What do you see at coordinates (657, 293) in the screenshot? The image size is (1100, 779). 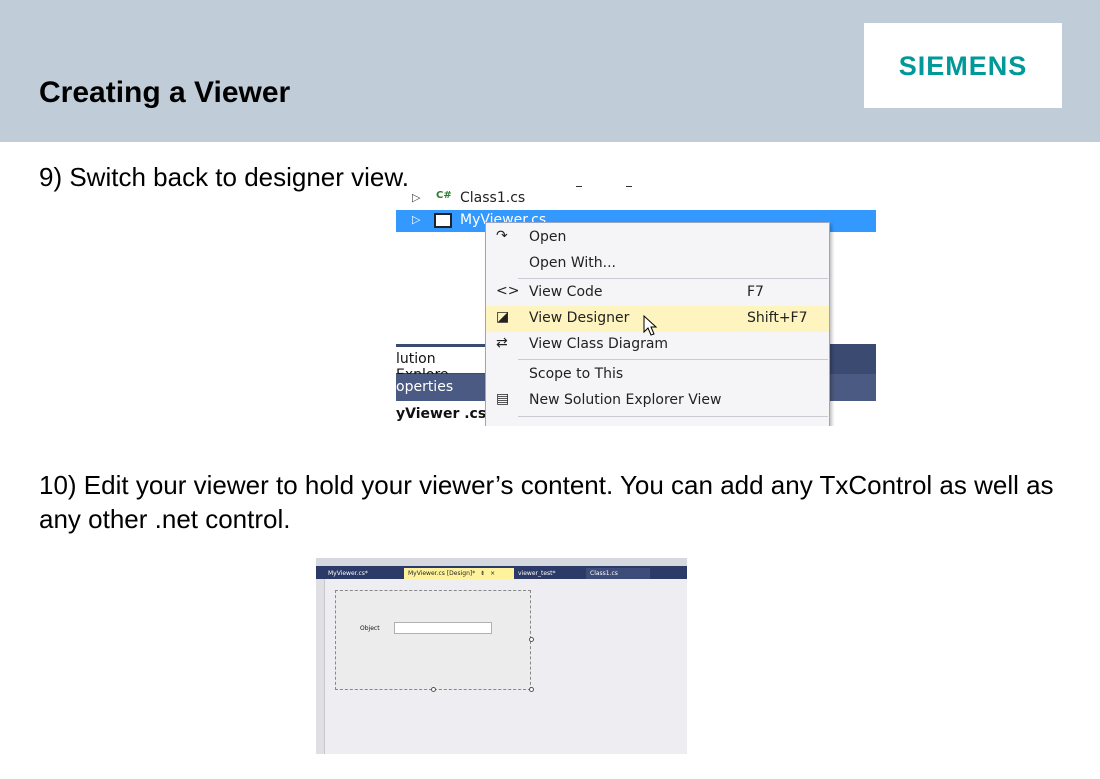 I see `menu-item-view-code: <> View Code F7` at bounding box center [657, 293].